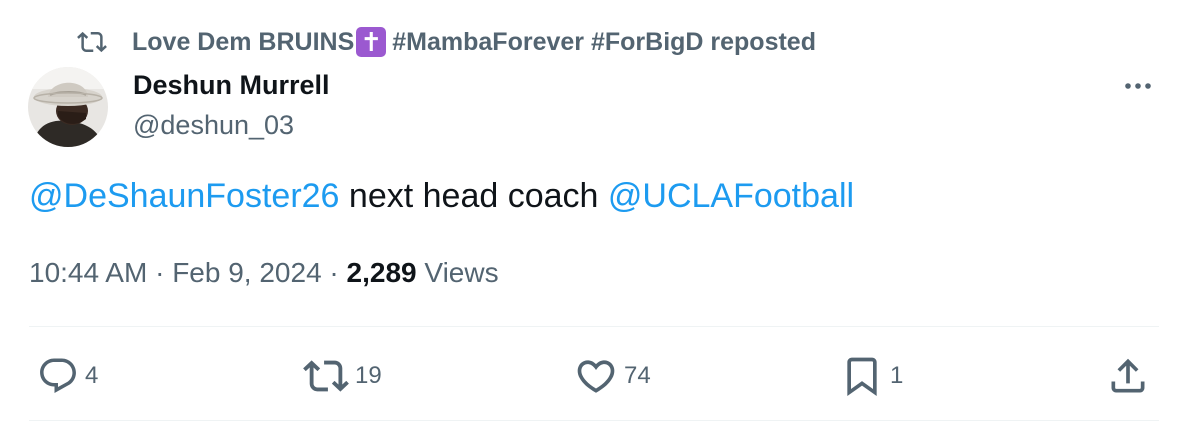  Describe the element at coordinates (457, 272) in the screenshot. I see `views-label: Views` at that location.